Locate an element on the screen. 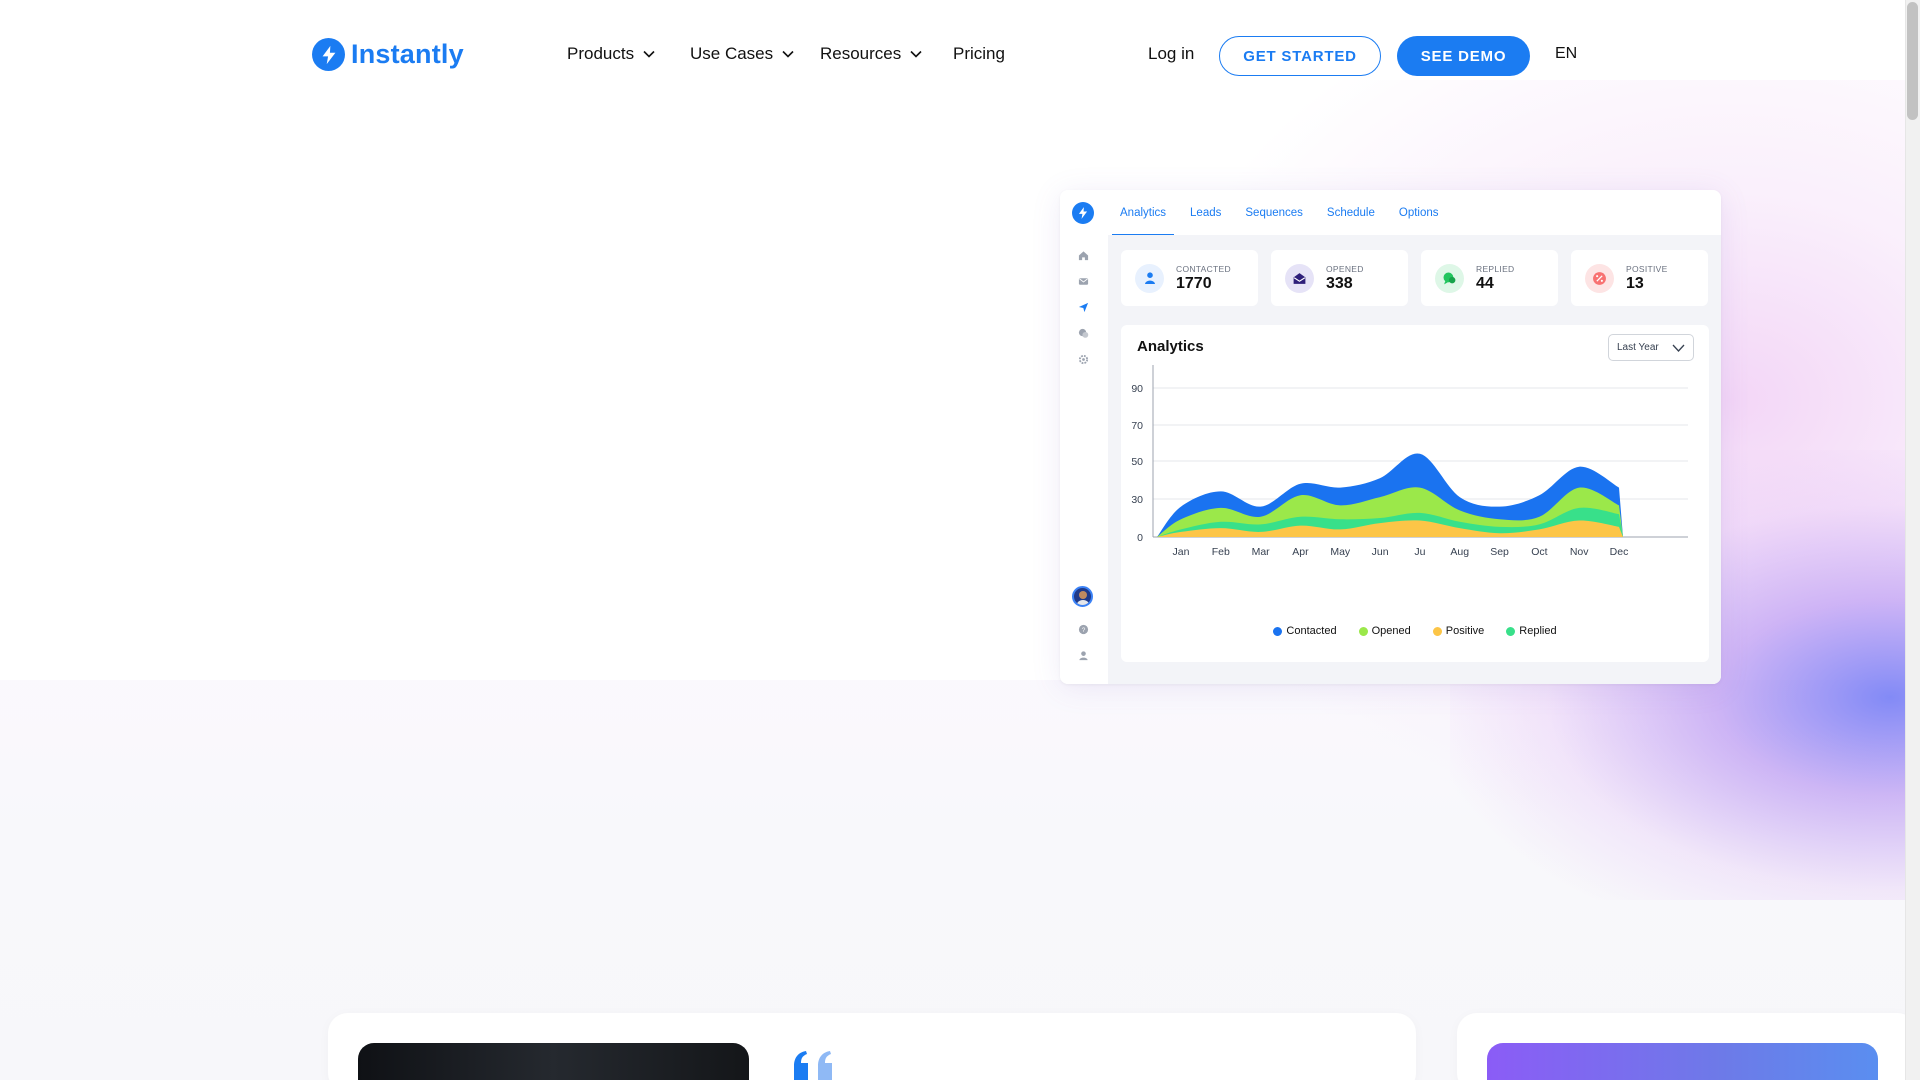  mail-icon is located at coordinates (1083, 281).